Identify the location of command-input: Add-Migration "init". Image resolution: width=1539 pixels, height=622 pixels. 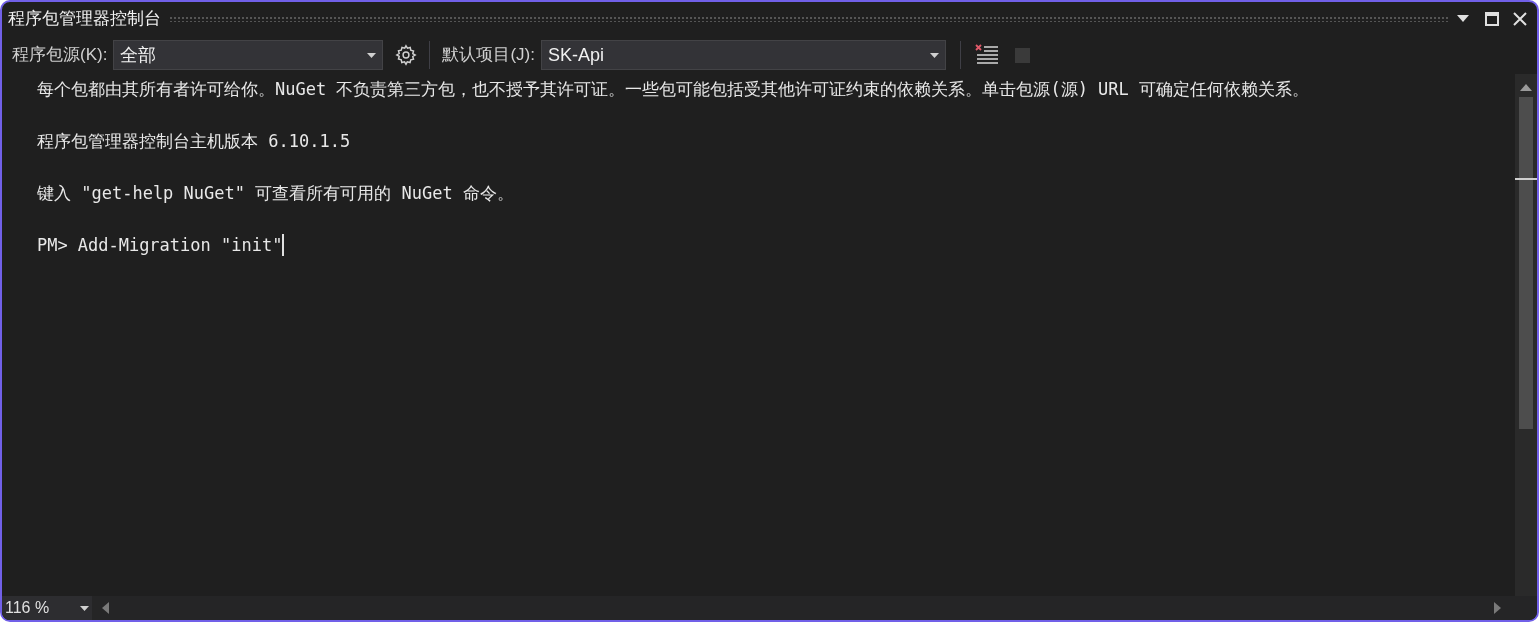
(180, 245).